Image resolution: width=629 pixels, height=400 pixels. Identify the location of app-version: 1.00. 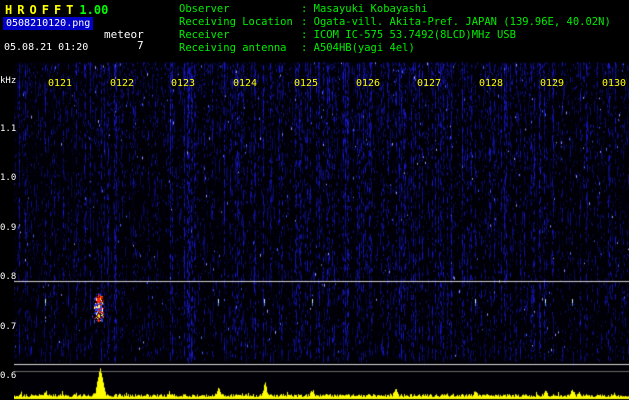
(94, 10).